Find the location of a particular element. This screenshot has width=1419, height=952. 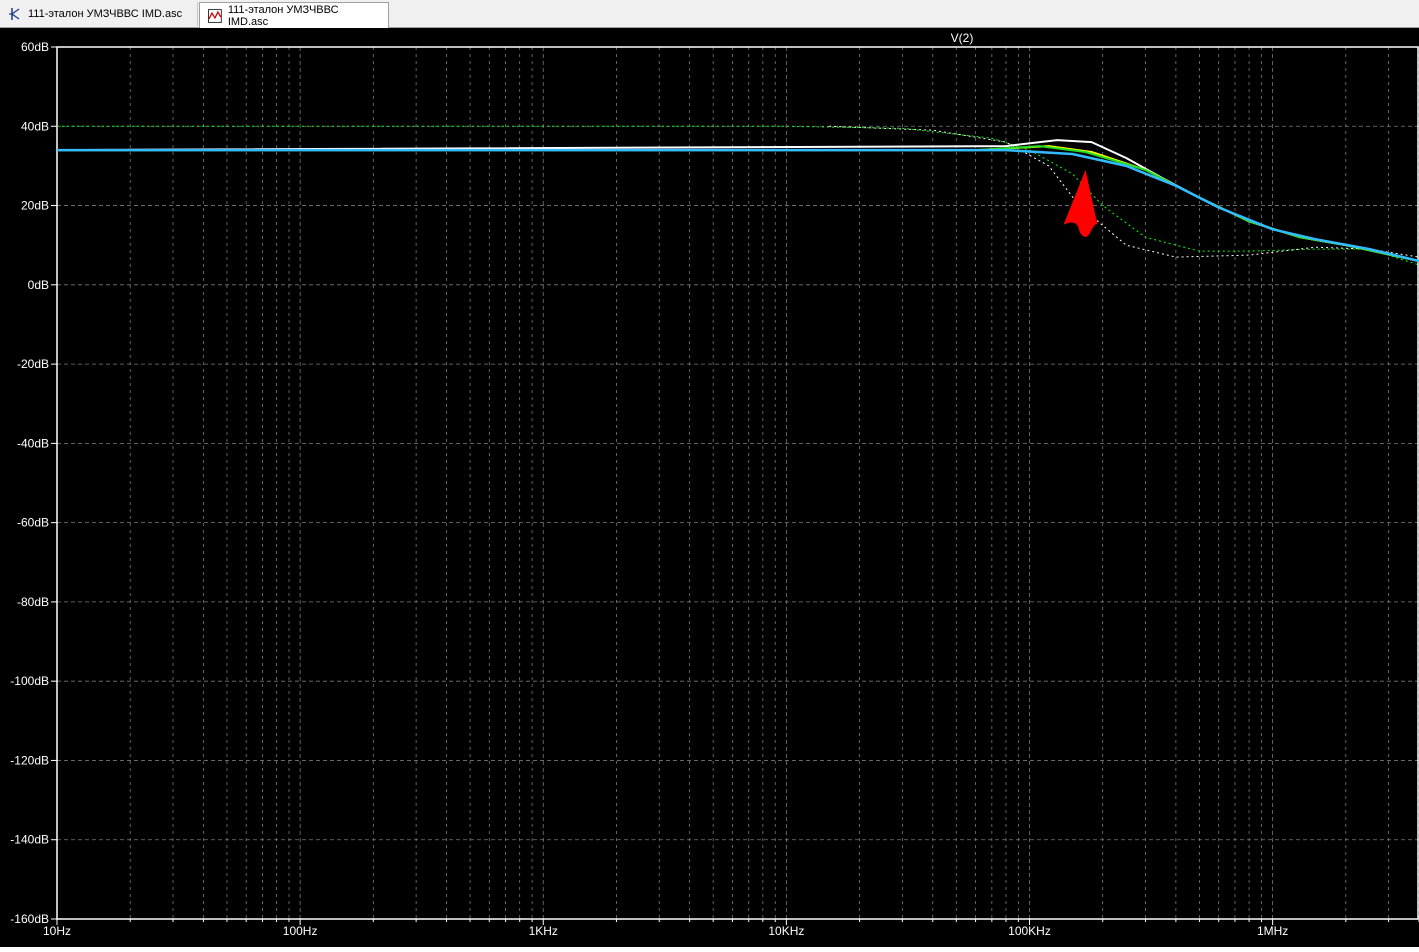

x-tick-label: 10Hz is located at coordinates (57, 931).